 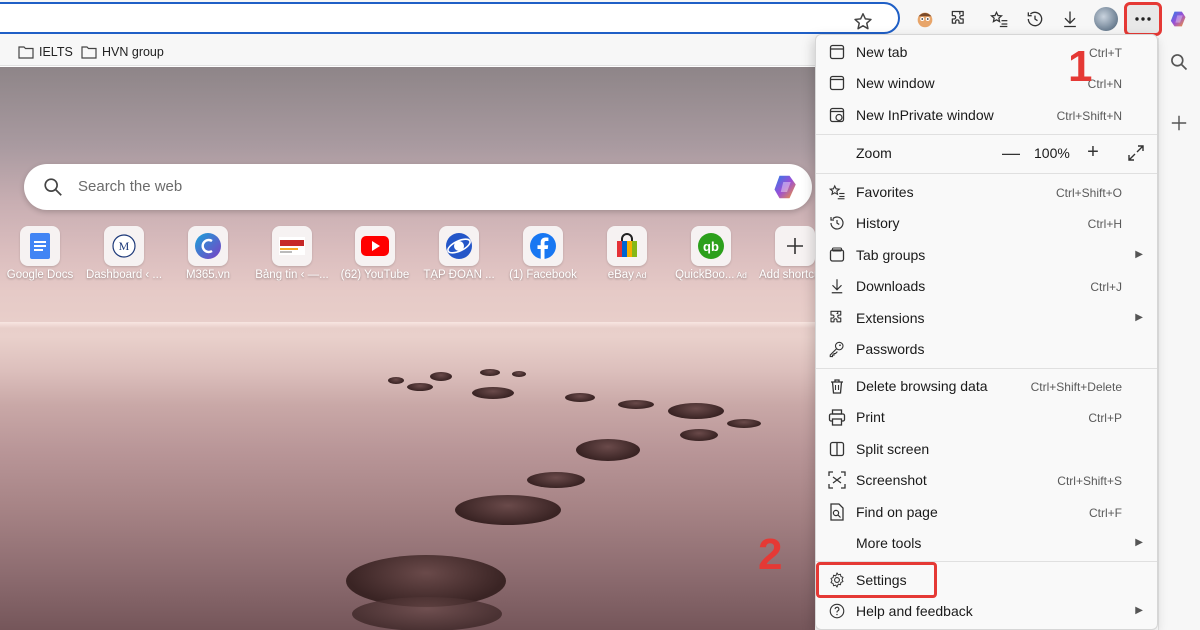 I want to click on shortcut-ebay: eBay Ad, so click(x=627, y=257).